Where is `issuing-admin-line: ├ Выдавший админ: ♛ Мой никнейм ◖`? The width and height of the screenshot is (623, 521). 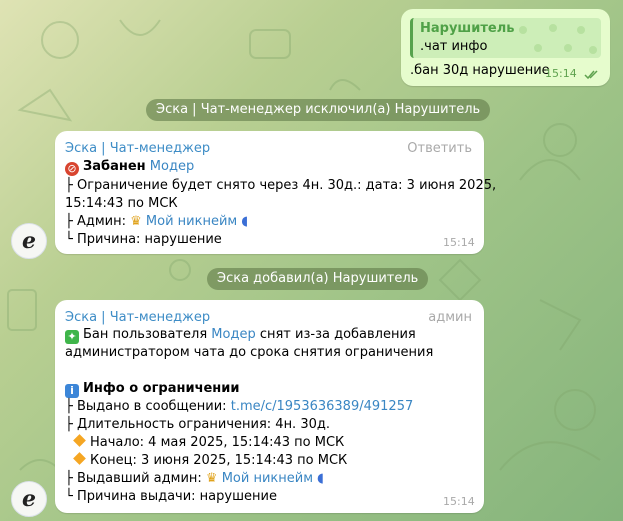 issuing-admin-line: ├ Выдавший админ: ♛ Мой никнейм ◖ is located at coordinates (194, 479).